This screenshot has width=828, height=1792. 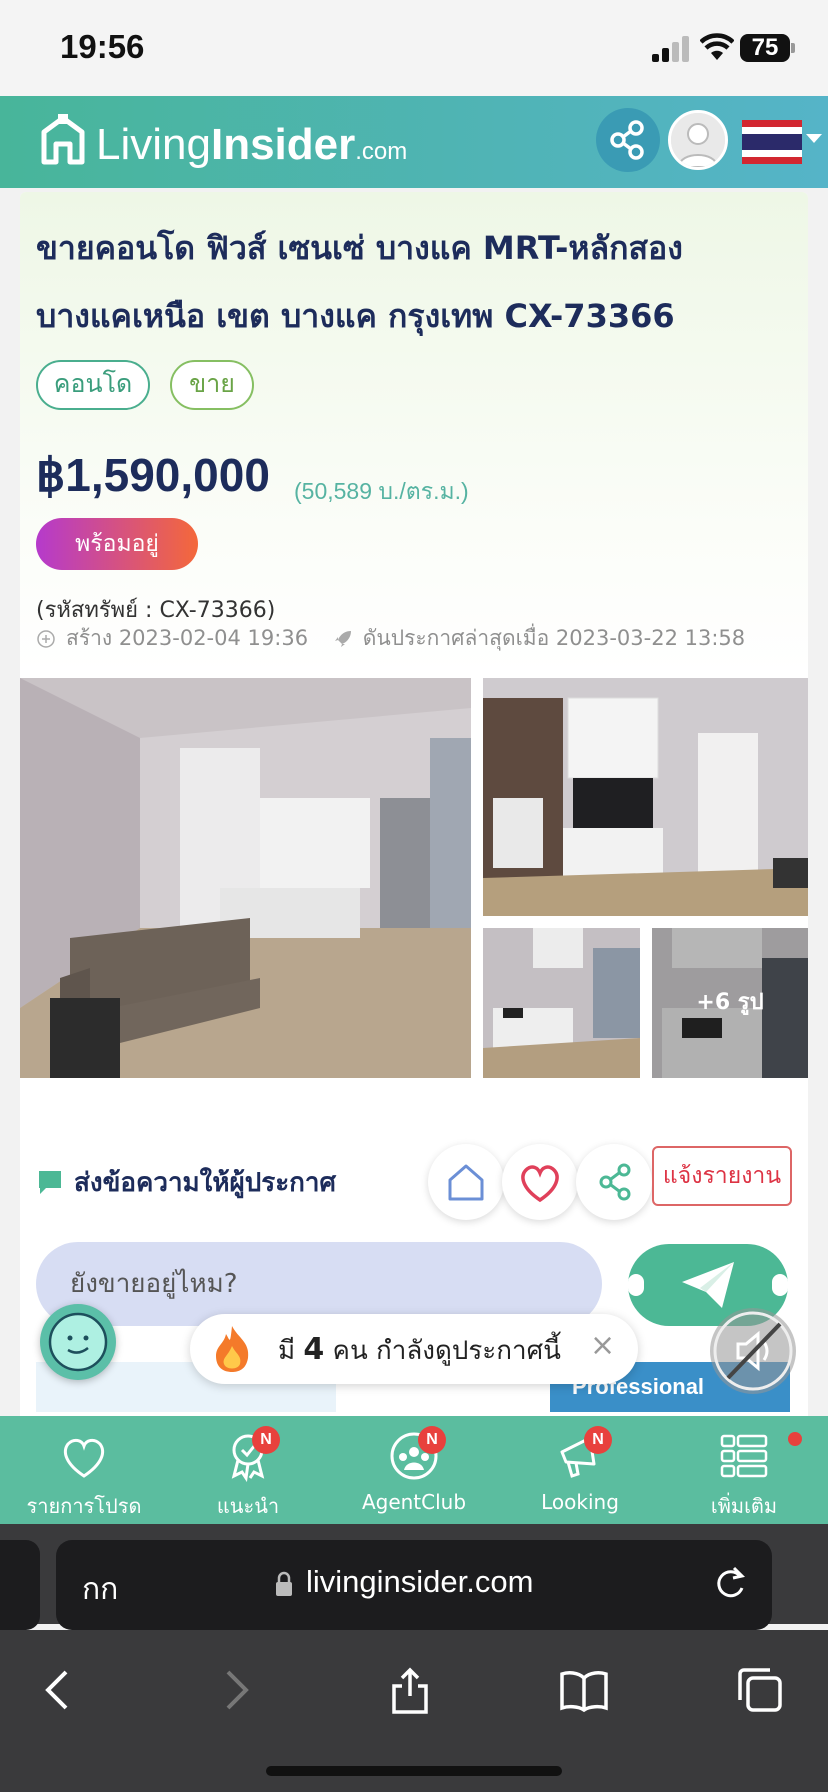 What do you see at coordinates (414, 1502) in the screenshot?
I see `tab-label-agentclub: AgentClub` at bounding box center [414, 1502].